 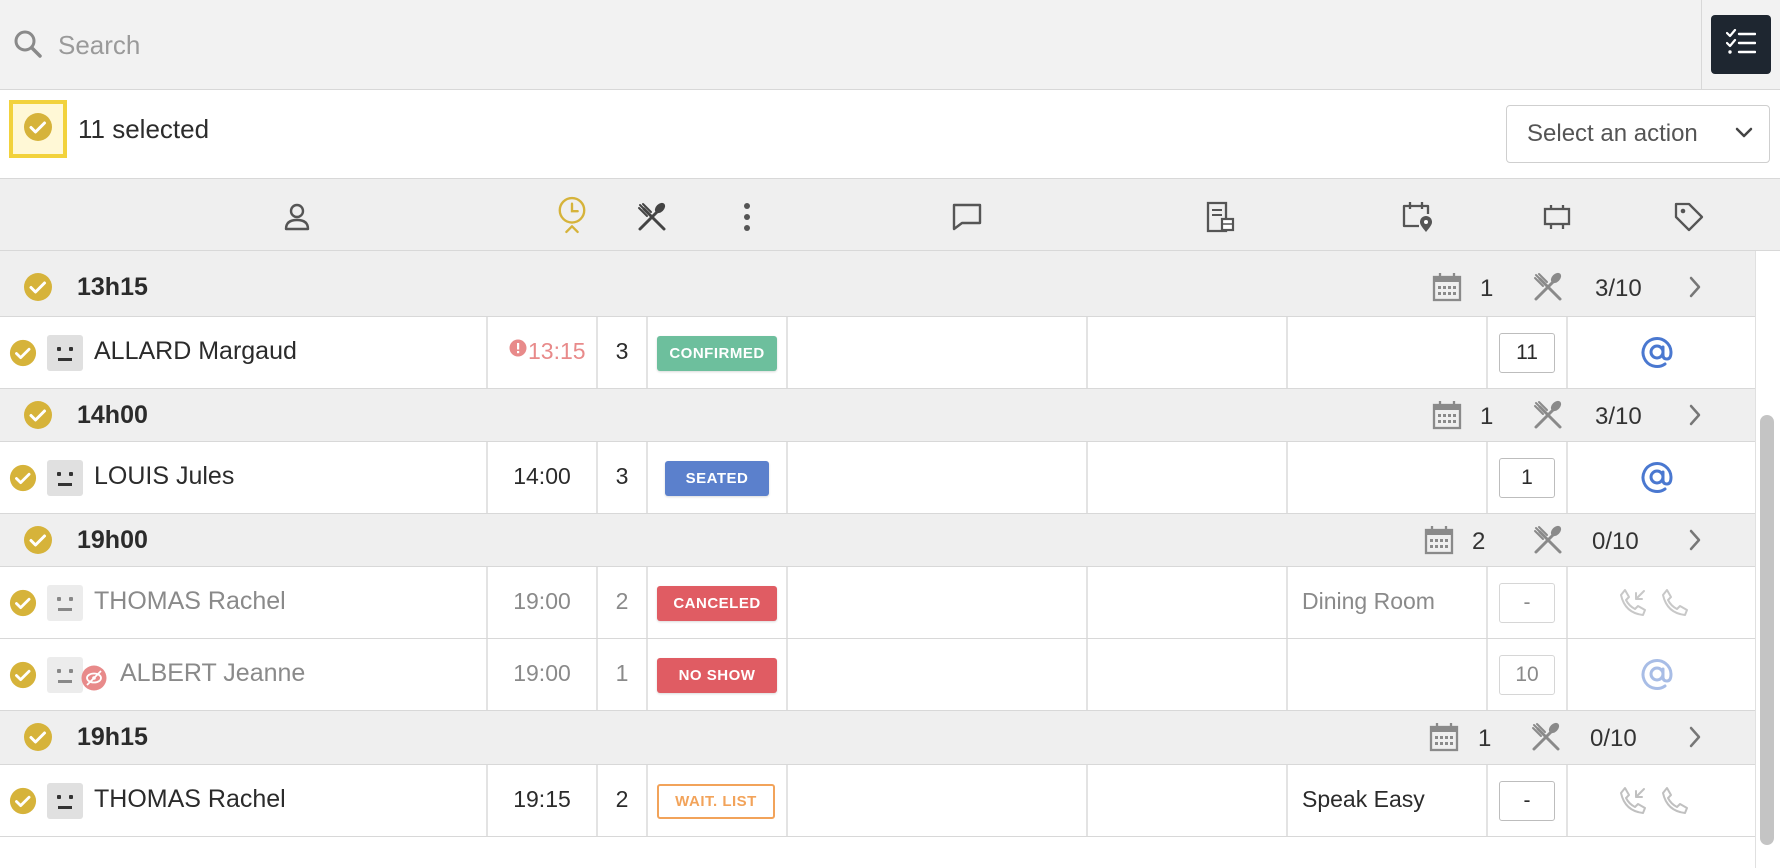 What do you see at coordinates (1701, 44) in the screenshot?
I see `search-divider` at bounding box center [1701, 44].